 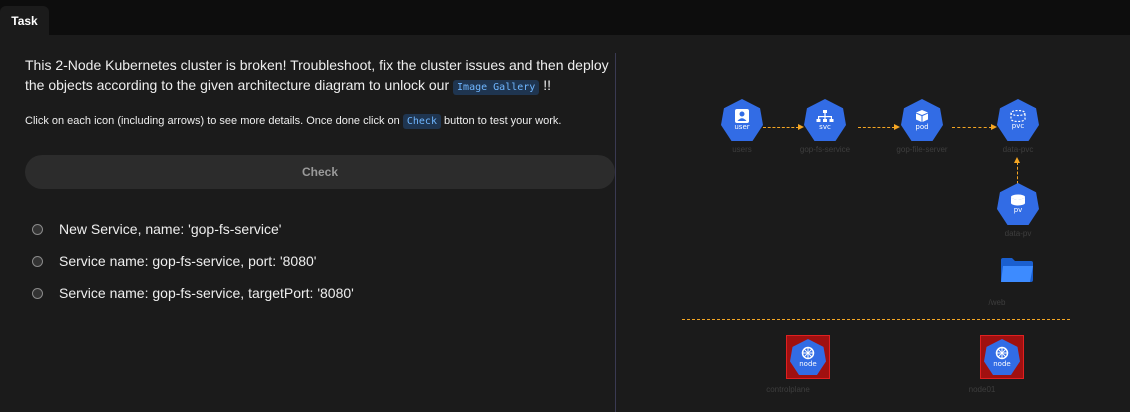 What do you see at coordinates (825, 120) in the screenshot?
I see `svc-icon: svc` at bounding box center [825, 120].